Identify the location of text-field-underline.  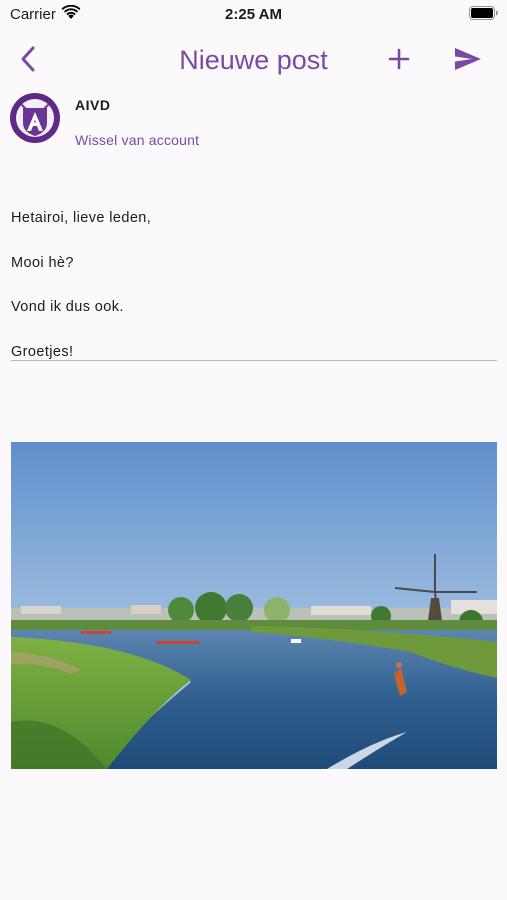
(254, 360).